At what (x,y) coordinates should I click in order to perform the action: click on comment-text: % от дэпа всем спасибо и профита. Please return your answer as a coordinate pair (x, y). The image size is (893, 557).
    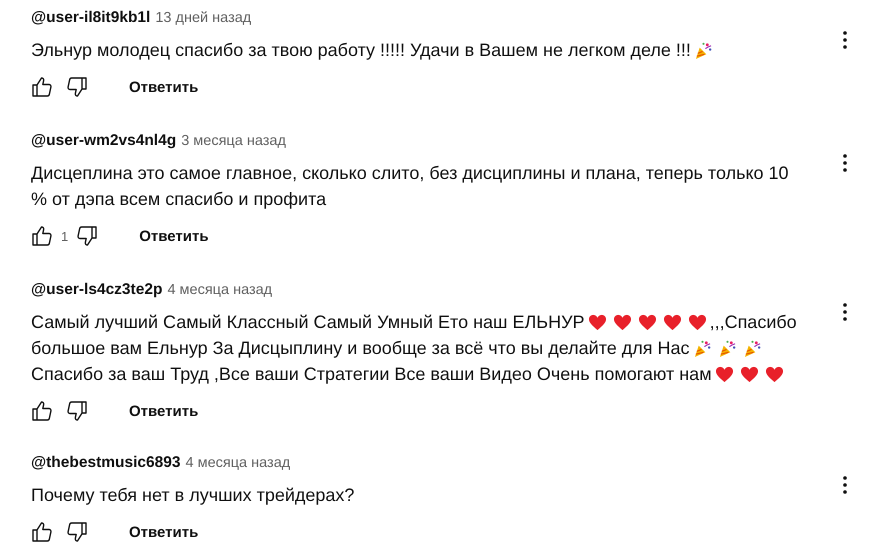
    Looking at the image, I should click on (178, 199).